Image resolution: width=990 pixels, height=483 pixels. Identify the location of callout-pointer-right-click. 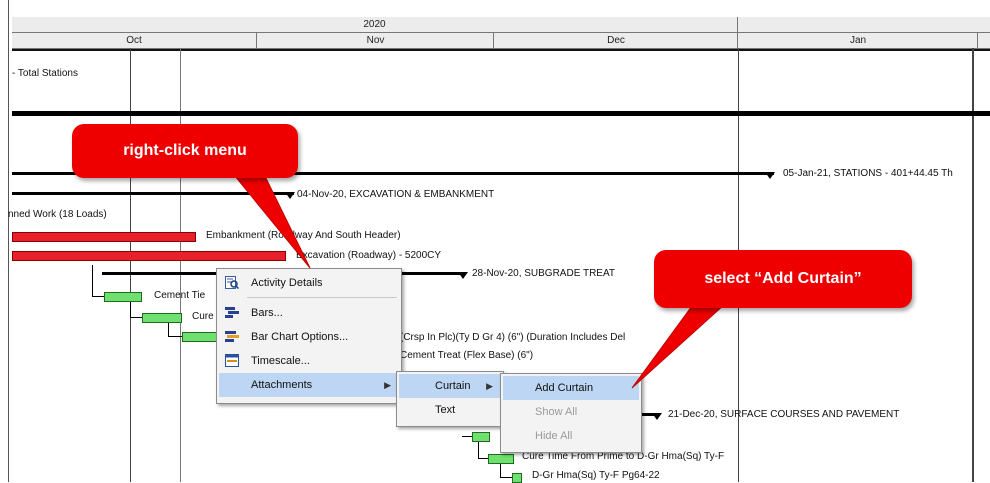
(269, 219).